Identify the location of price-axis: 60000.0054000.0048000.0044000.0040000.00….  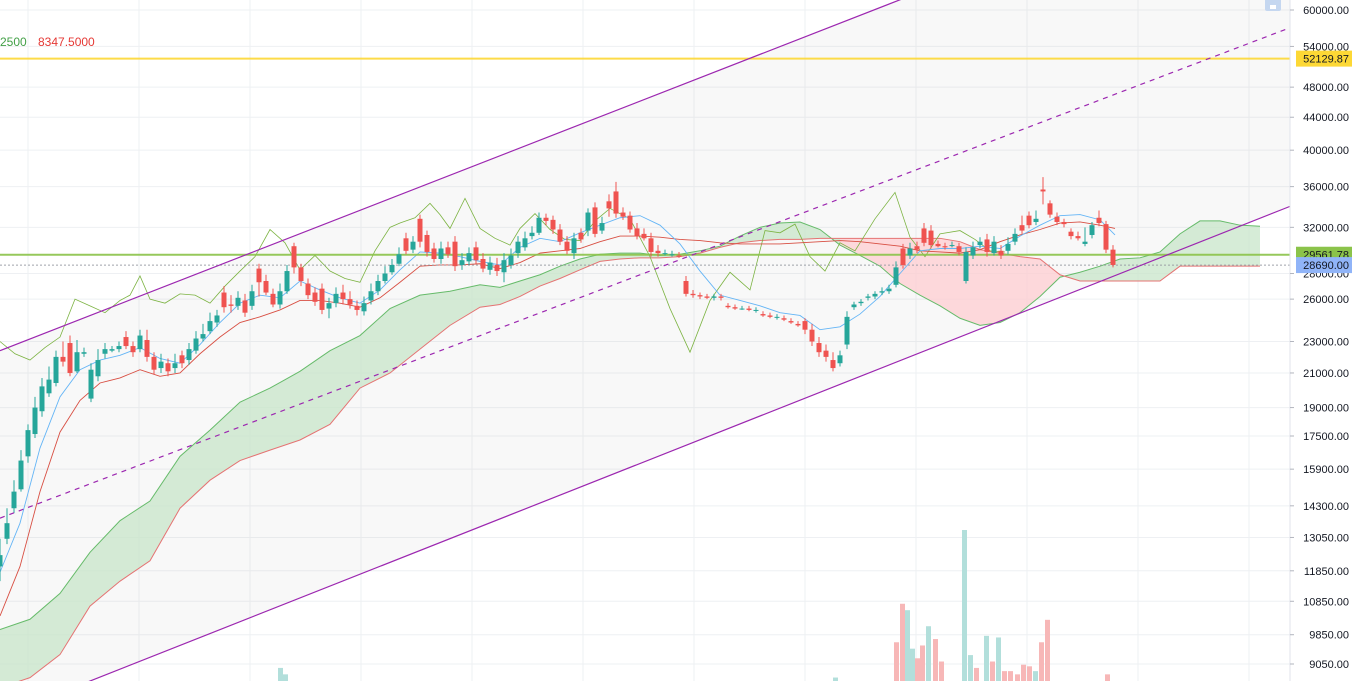
(1321, 340).